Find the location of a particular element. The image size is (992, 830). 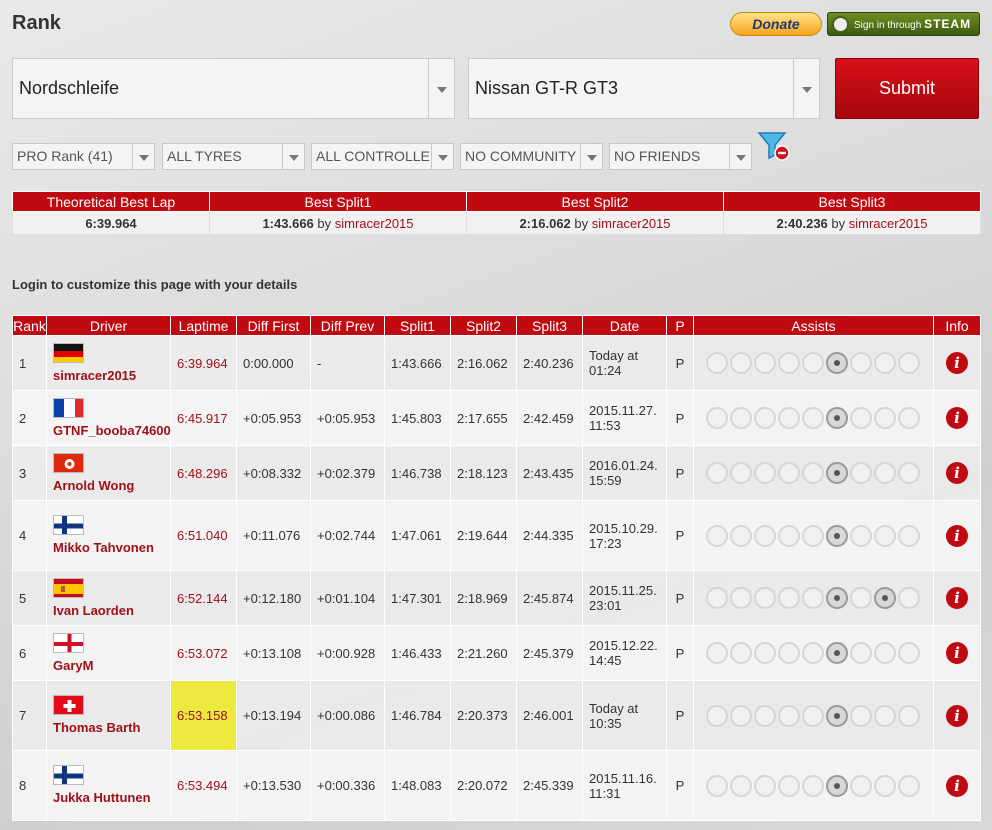

best-split3-driver-link: simracer2015 is located at coordinates (888, 223).